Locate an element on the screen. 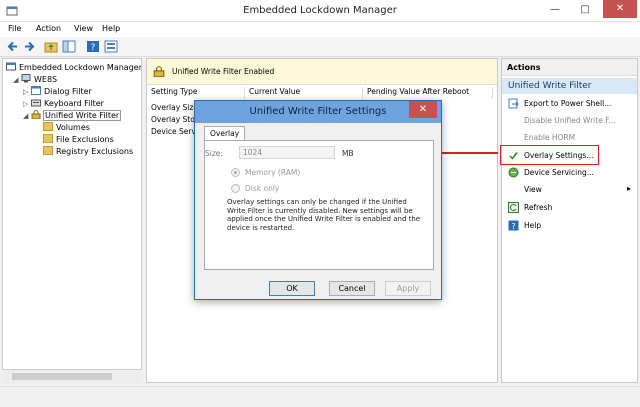 Image resolution: width=640 pixels, height=407 pixels. menu-file: File is located at coordinates (14, 28).